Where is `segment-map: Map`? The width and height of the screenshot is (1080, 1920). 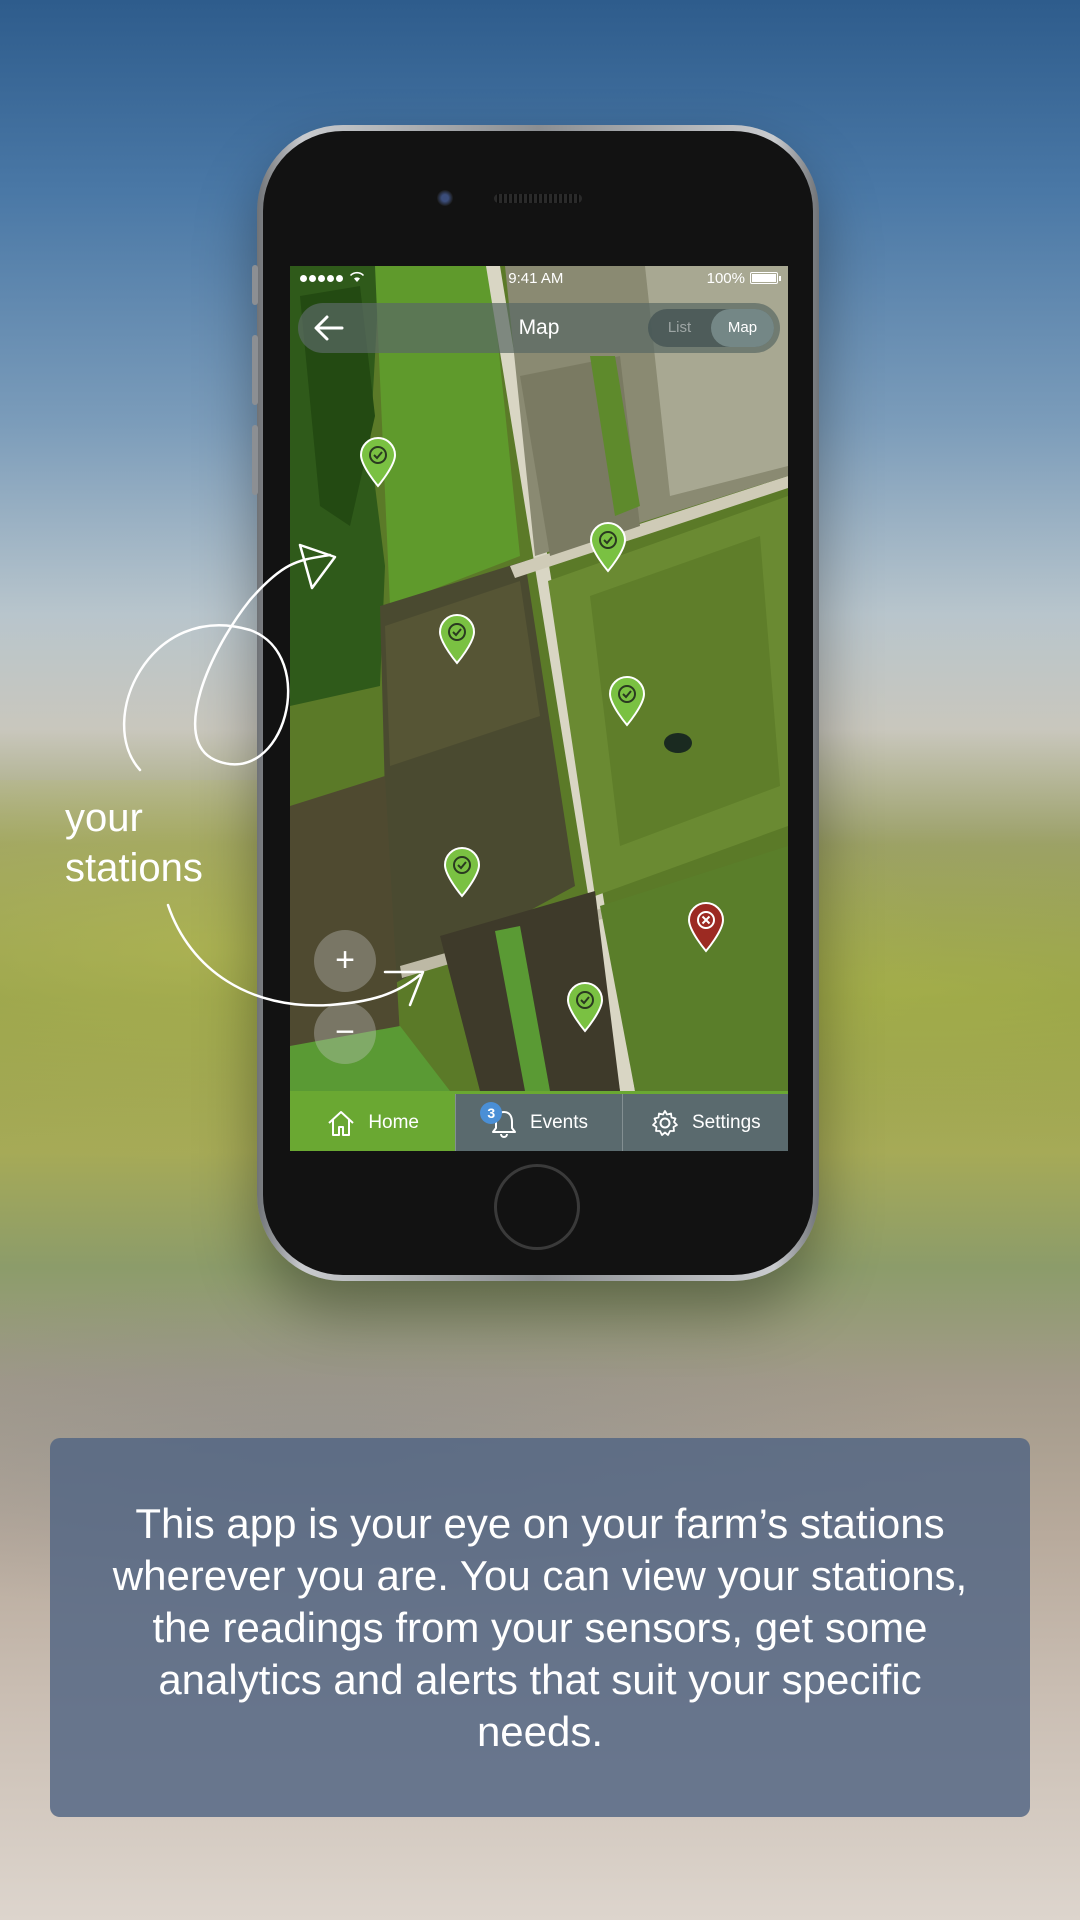 segment-map: Map is located at coordinates (742, 328).